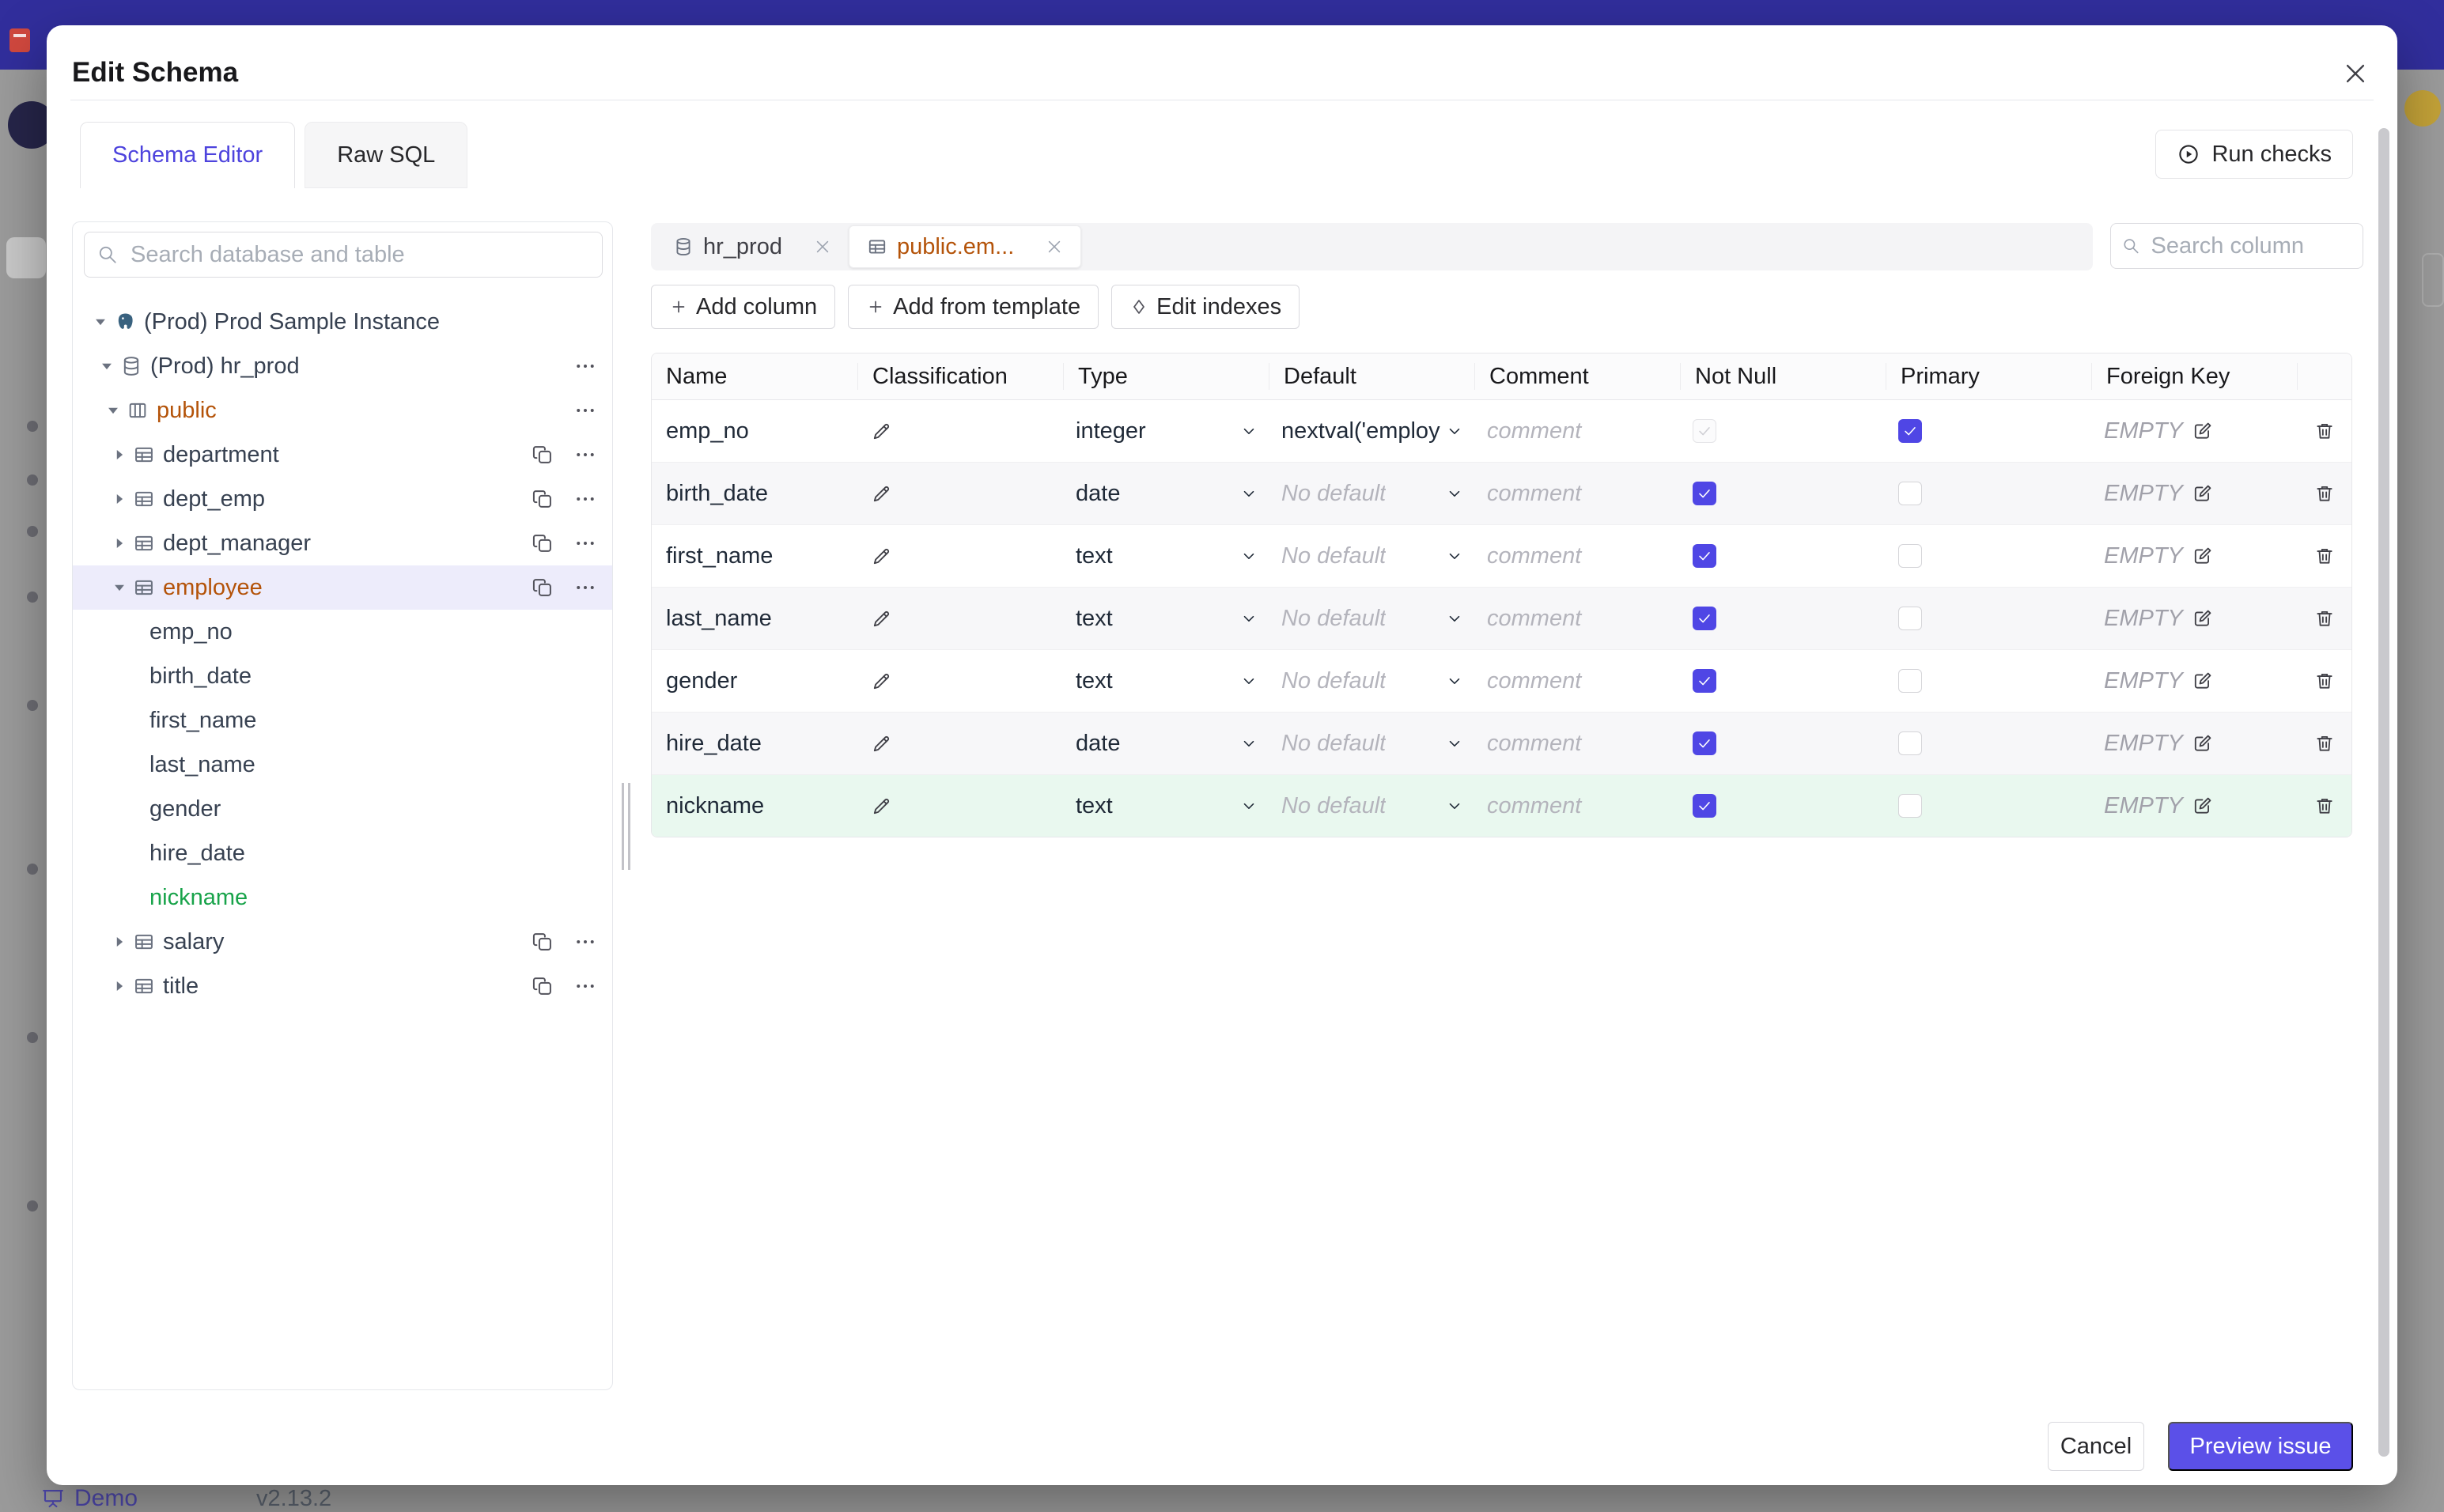  I want to click on edit-indexes-button: Edit indexes, so click(1205, 307).